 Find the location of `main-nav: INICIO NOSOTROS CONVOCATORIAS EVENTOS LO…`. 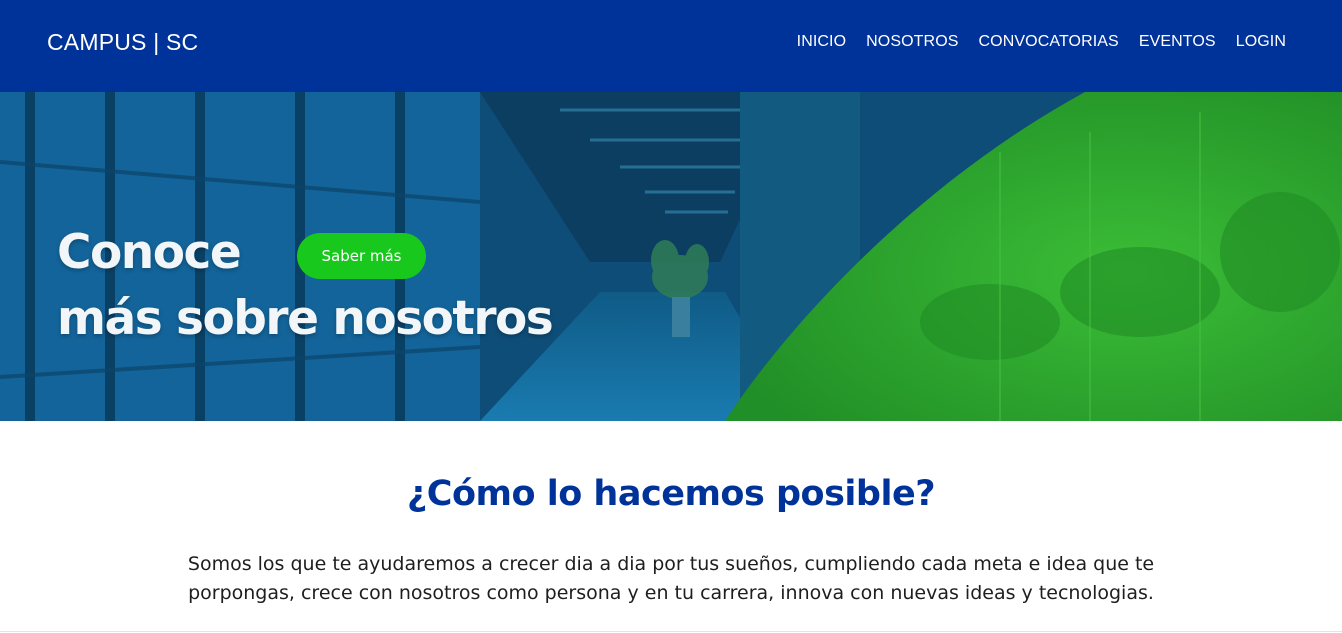

main-nav: INICIO NOSOTROS CONVOCATORIAS EVENTOS LO… is located at coordinates (1041, 42).